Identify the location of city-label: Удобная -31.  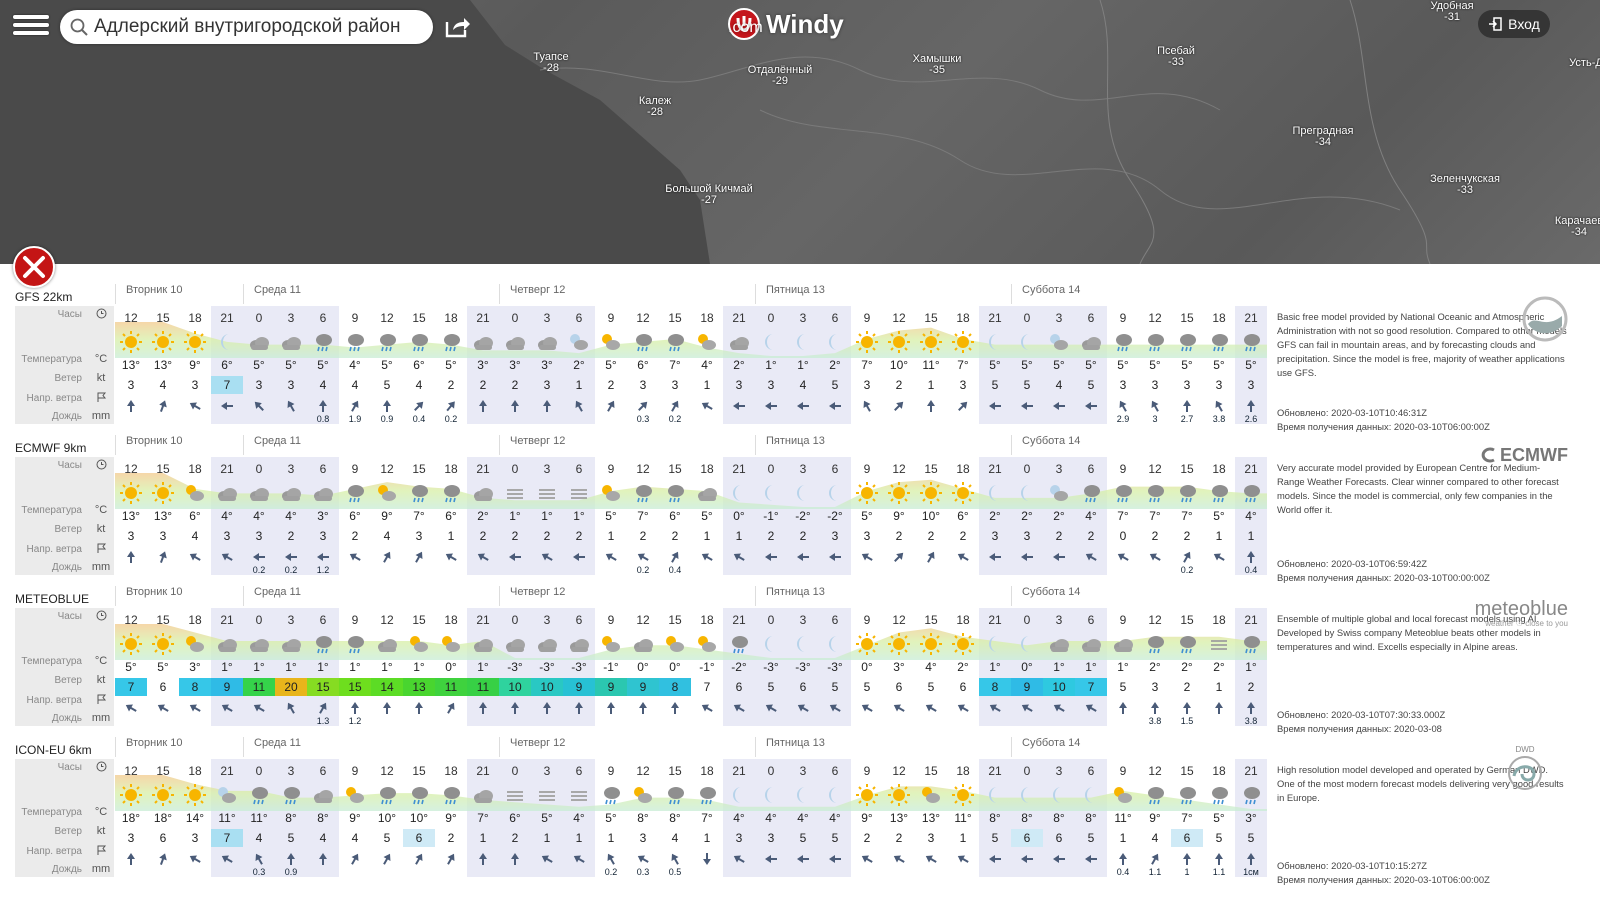
(1451, 12).